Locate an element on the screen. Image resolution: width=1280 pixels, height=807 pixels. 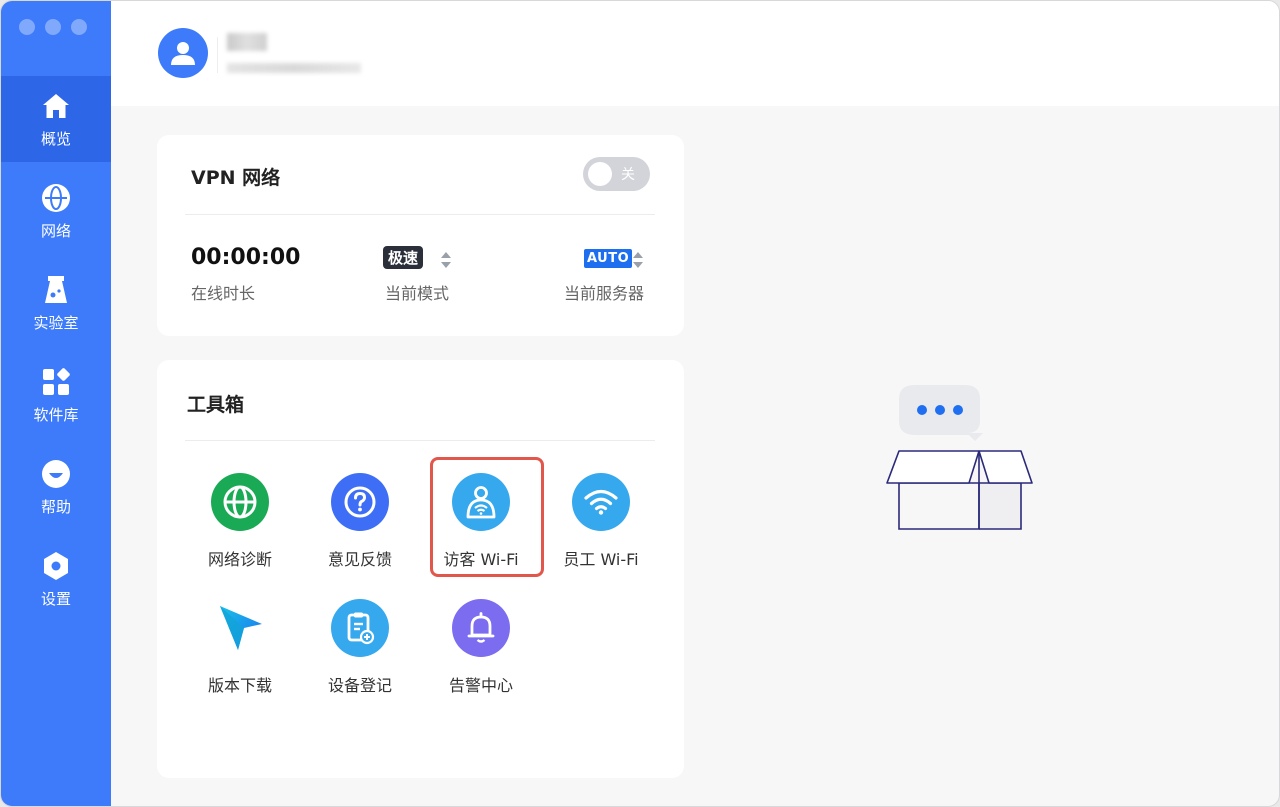
mode-badge: 极速 is located at coordinates (403, 257).